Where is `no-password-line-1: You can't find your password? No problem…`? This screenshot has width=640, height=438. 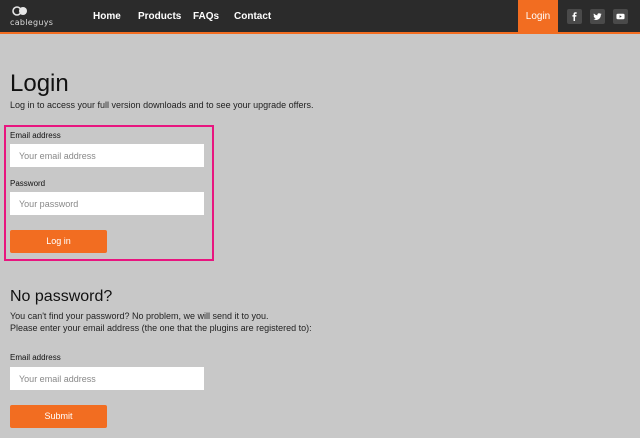 no-password-line-1: You can't find your password? No problem… is located at coordinates (139, 316).